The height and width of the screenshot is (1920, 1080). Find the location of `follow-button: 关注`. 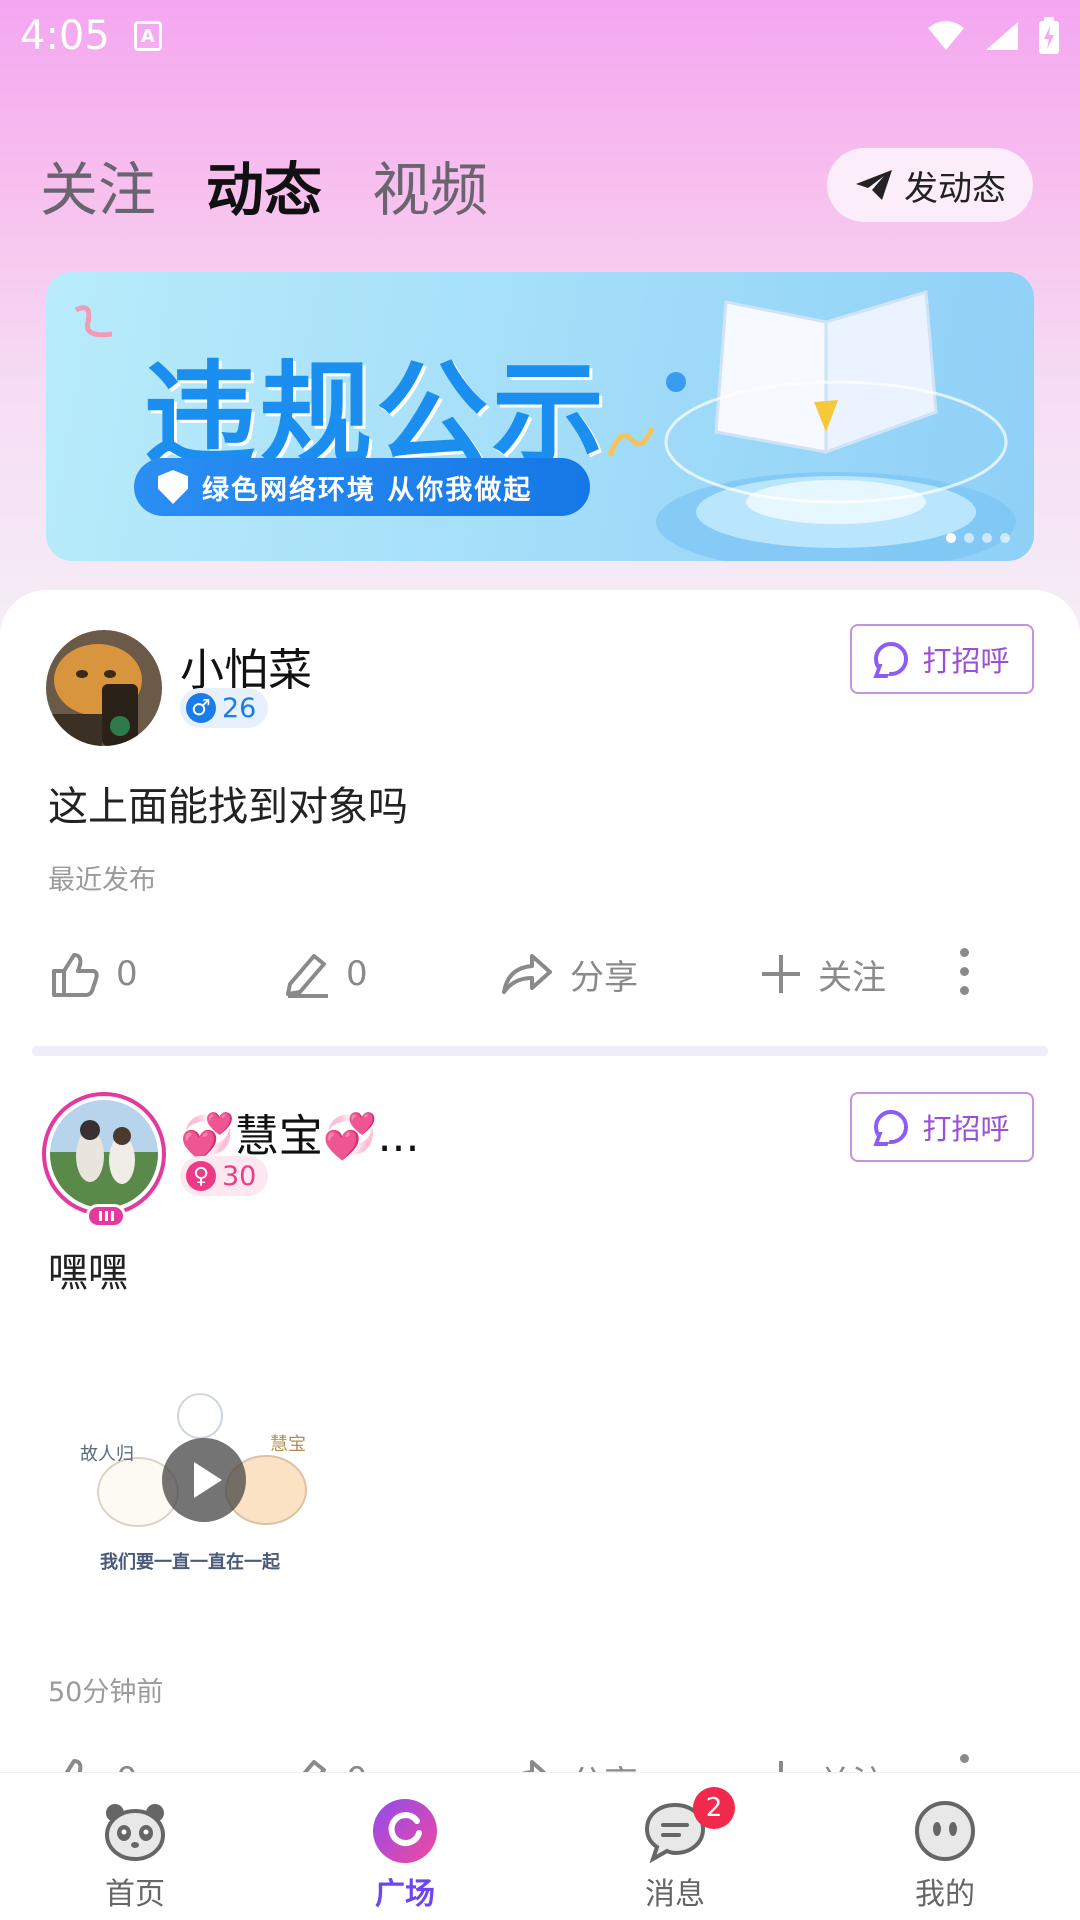

follow-button: 关注 is located at coordinates (823, 974).